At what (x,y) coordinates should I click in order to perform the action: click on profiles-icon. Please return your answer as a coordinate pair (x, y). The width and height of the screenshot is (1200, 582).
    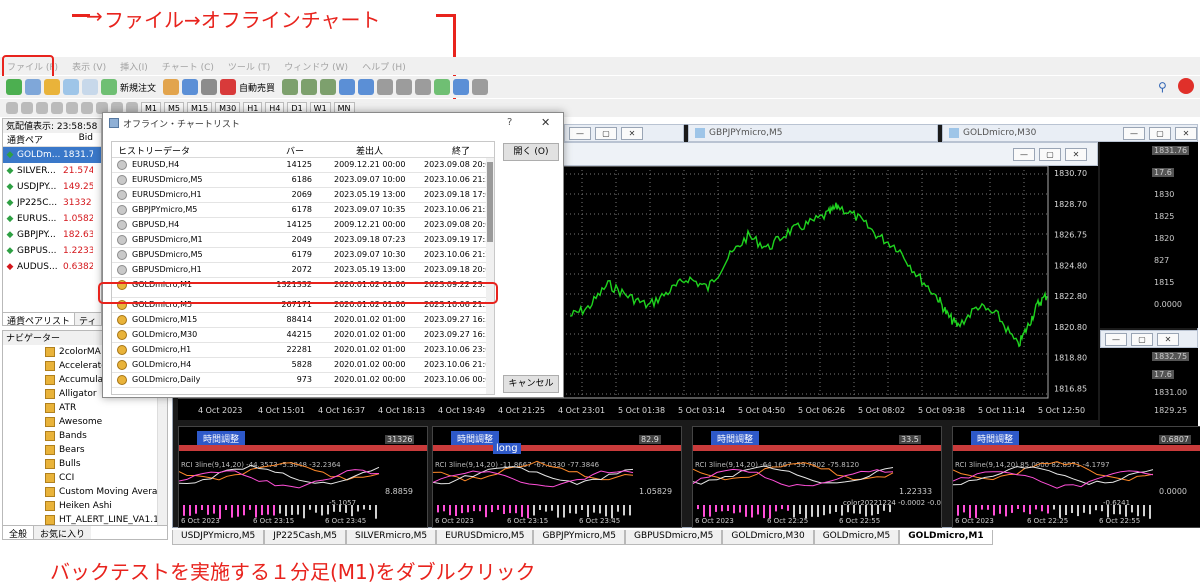
    Looking at the image, I should click on (33, 87).